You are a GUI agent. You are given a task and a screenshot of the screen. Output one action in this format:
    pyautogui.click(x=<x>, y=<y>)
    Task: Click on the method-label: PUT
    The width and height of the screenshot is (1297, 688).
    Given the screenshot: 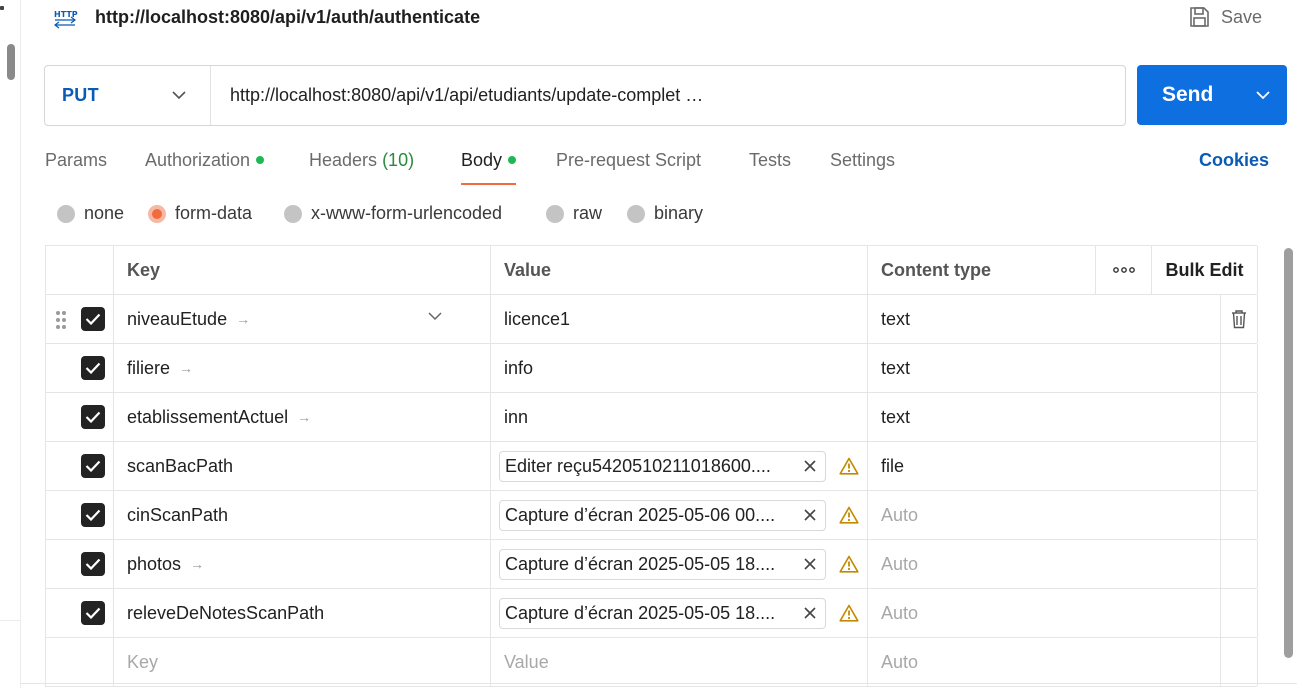 What is the action you would take?
    pyautogui.click(x=80, y=95)
    